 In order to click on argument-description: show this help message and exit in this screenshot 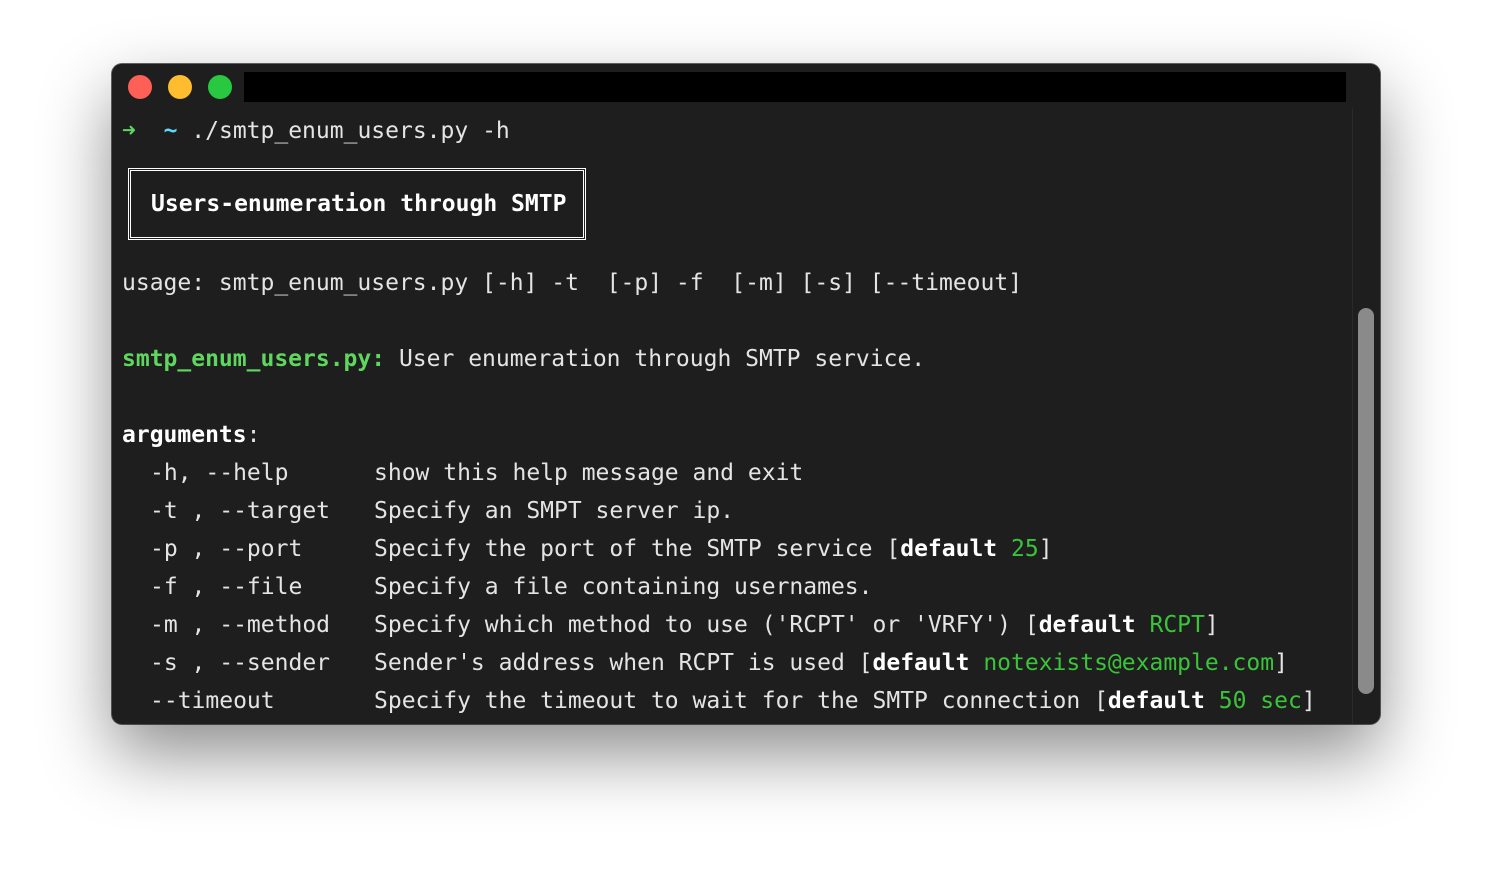, I will do `click(589, 473)`.